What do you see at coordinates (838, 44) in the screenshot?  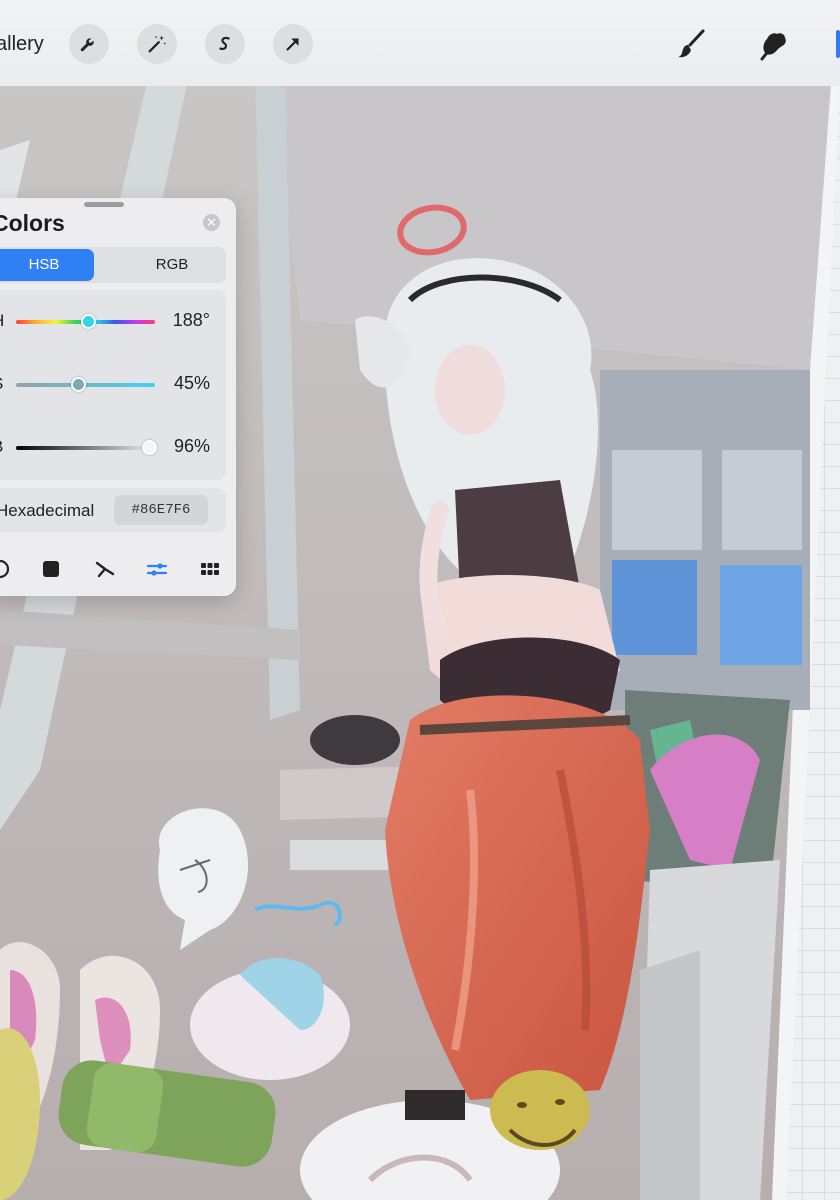 I see `eraser-tool-edge` at bounding box center [838, 44].